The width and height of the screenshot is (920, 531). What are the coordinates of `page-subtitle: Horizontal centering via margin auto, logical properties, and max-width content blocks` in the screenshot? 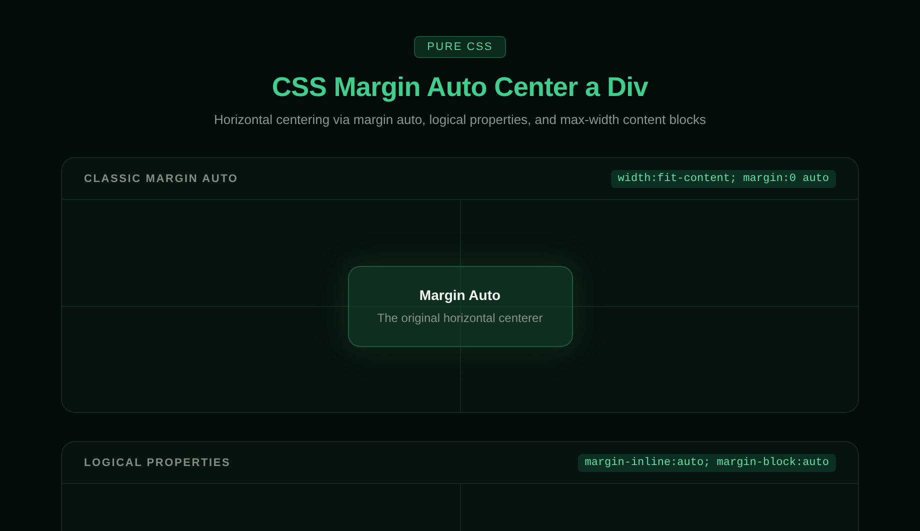 It's located at (460, 119).